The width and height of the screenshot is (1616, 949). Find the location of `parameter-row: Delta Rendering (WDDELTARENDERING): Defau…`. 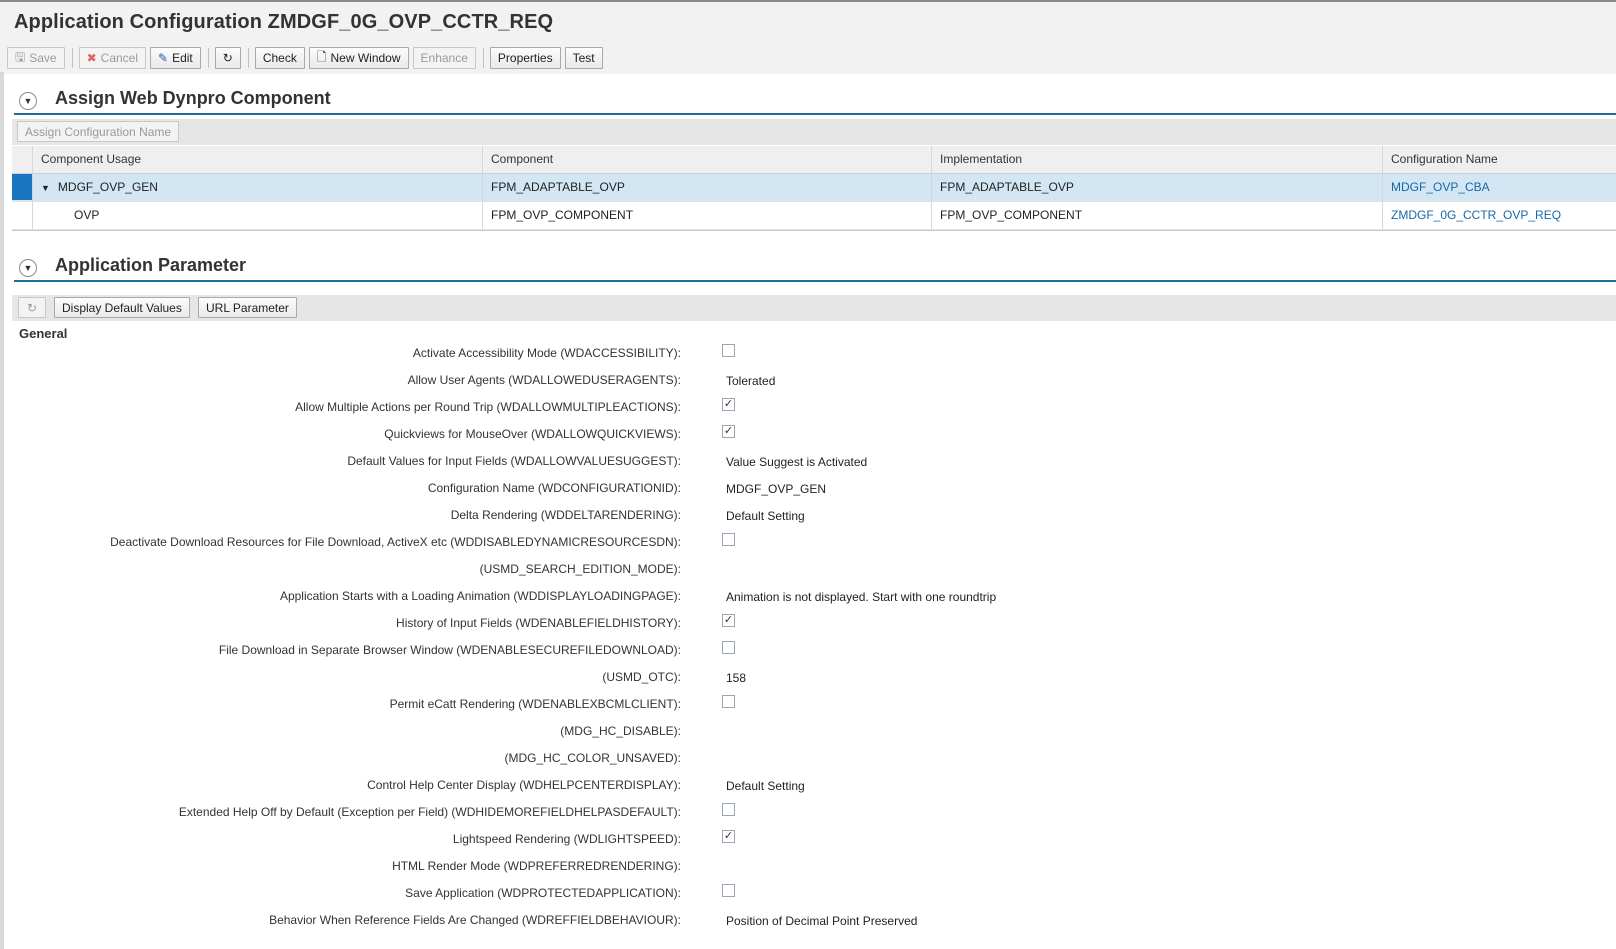

parameter-row: Delta Rendering (WDDELTARENDERING): Defau… is located at coordinates (808, 515).